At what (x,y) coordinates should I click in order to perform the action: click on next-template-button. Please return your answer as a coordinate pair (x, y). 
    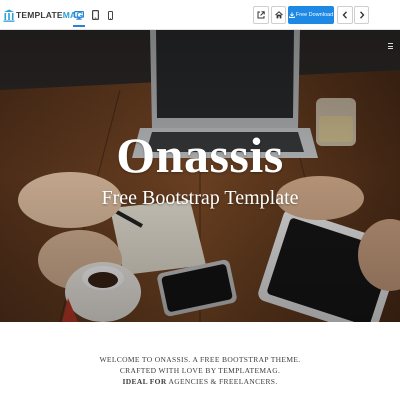
    Looking at the image, I should click on (361, 15).